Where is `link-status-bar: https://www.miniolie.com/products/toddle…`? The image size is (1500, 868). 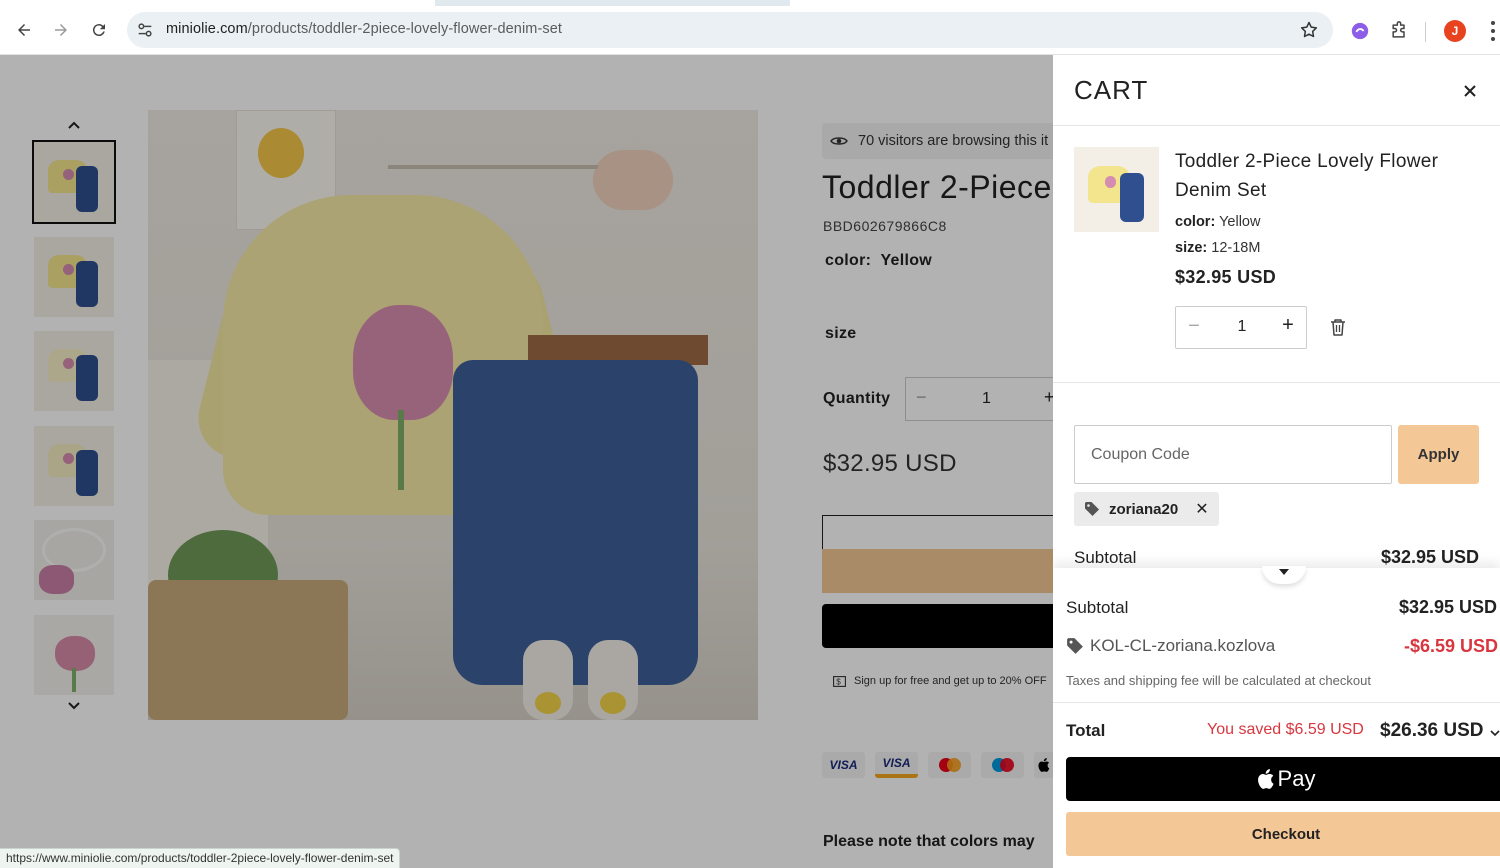 link-status-bar: https://www.miniolie.com/products/toddle… is located at coordinates (200, 858).